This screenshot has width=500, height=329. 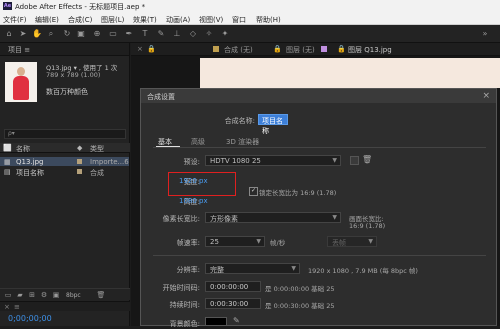 What do you see at coordinates (188, 270) in the screenshot?
I see `resolution-label: 分辨率:` at bounding box center [188, 270].